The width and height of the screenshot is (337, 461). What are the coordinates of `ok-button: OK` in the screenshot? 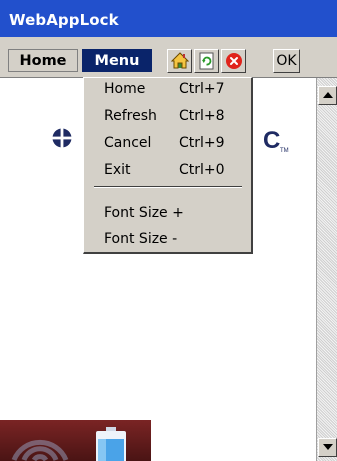 It's located at (286, 61).